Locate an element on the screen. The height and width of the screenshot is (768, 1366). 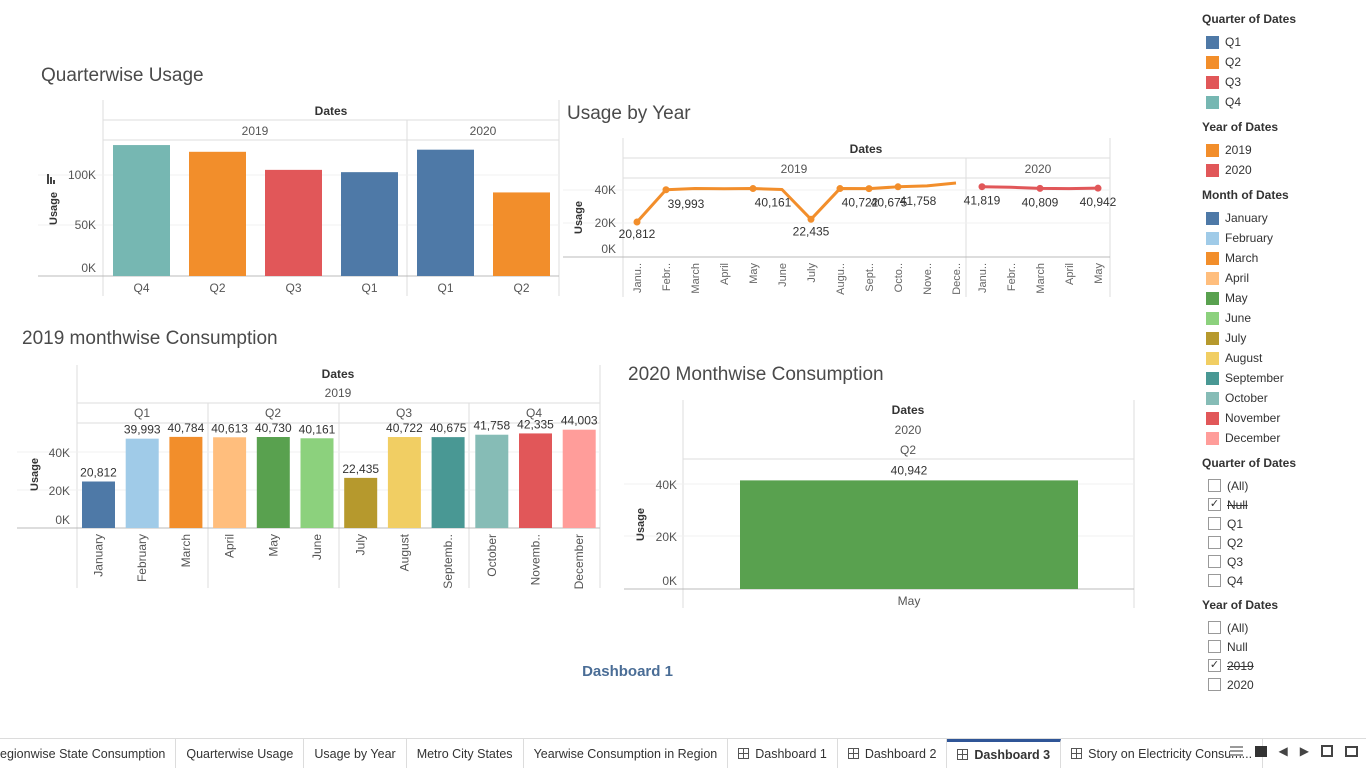
legend-item: April is located at coordinates (1280, 278).